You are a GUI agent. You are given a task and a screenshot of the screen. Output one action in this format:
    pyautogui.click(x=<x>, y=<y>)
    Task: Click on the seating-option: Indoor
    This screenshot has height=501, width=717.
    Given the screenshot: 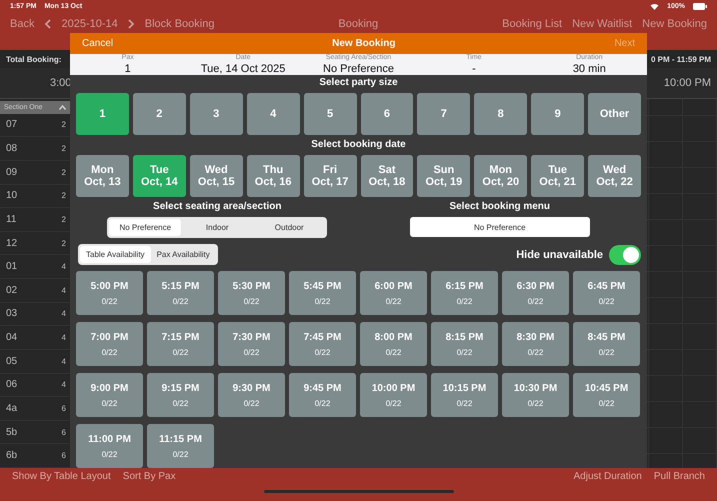 What is the action you would take?
    pyautogui.click(x=217, y=227)
    